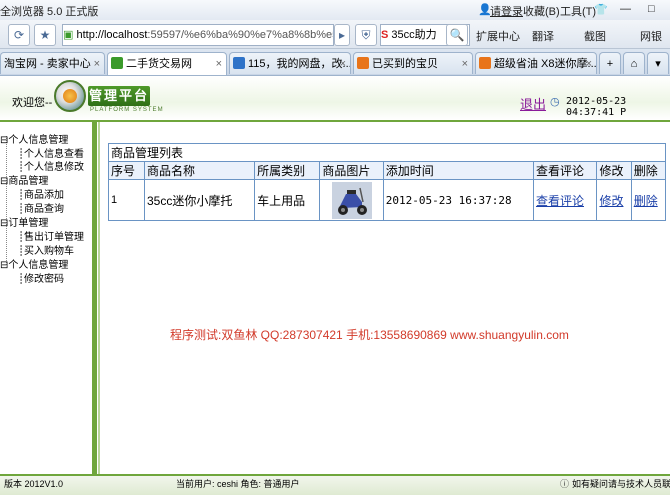 This screenshot has height=495, width=670. What do you see at coordinates (126, 170) in the screenshot?
I see `col-id: 序号` at bounding box center [126, 170].